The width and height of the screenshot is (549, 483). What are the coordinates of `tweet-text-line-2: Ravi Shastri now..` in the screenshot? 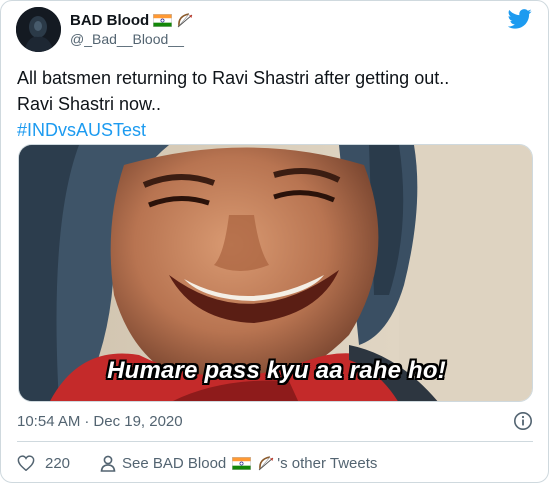 It's located at (89, 104).